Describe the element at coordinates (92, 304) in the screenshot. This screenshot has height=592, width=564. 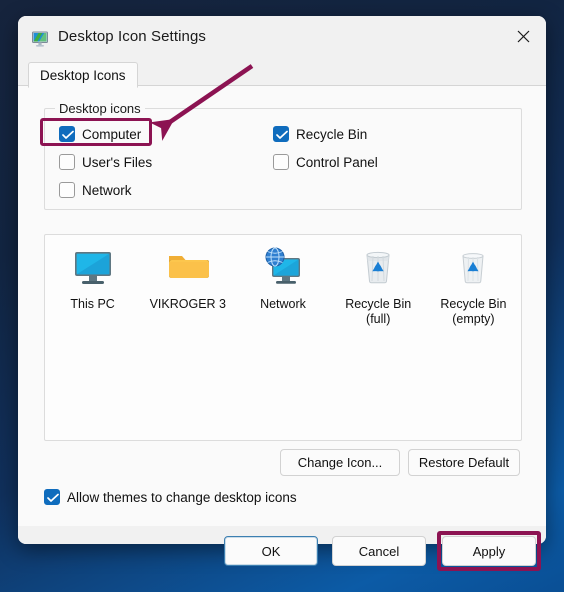
I see `preview-label-this-pc: This PC` at that location.